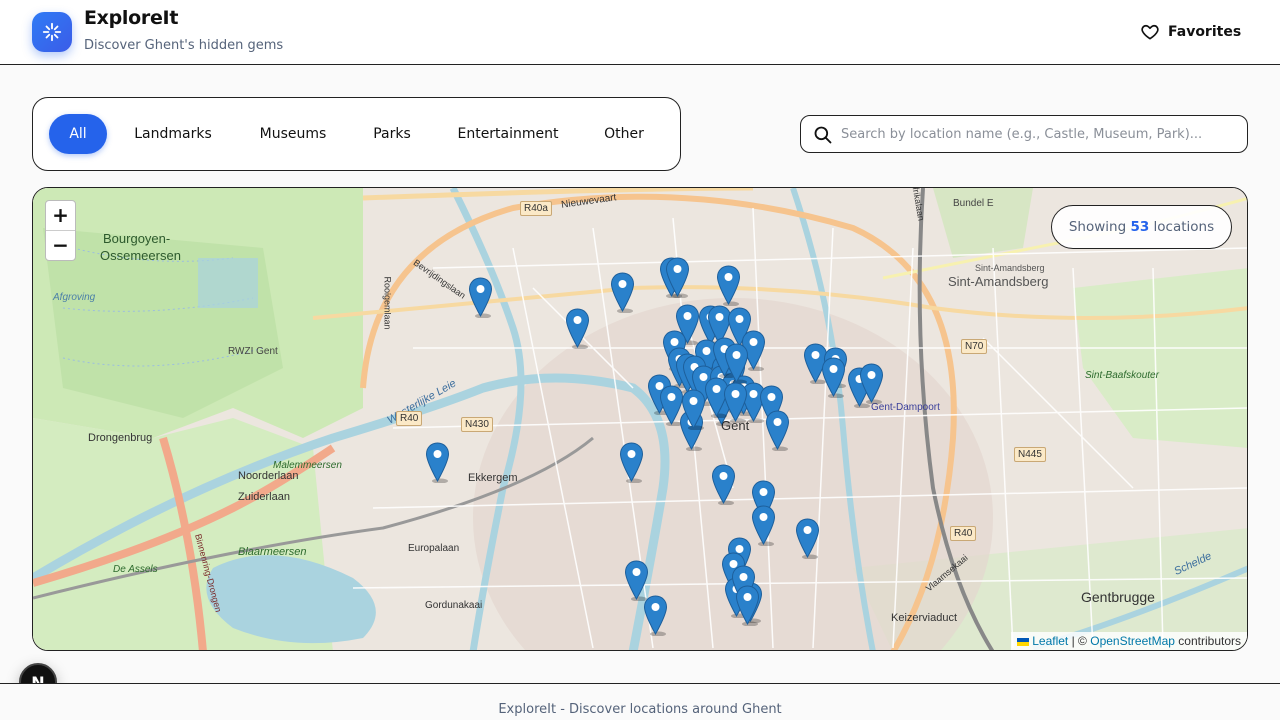 The image size is (1280, 720). What do you see at coordinates (1205, 32) in the screenshot?
I see `favorites-label: Favorites` at bounding box center [1205, 32].